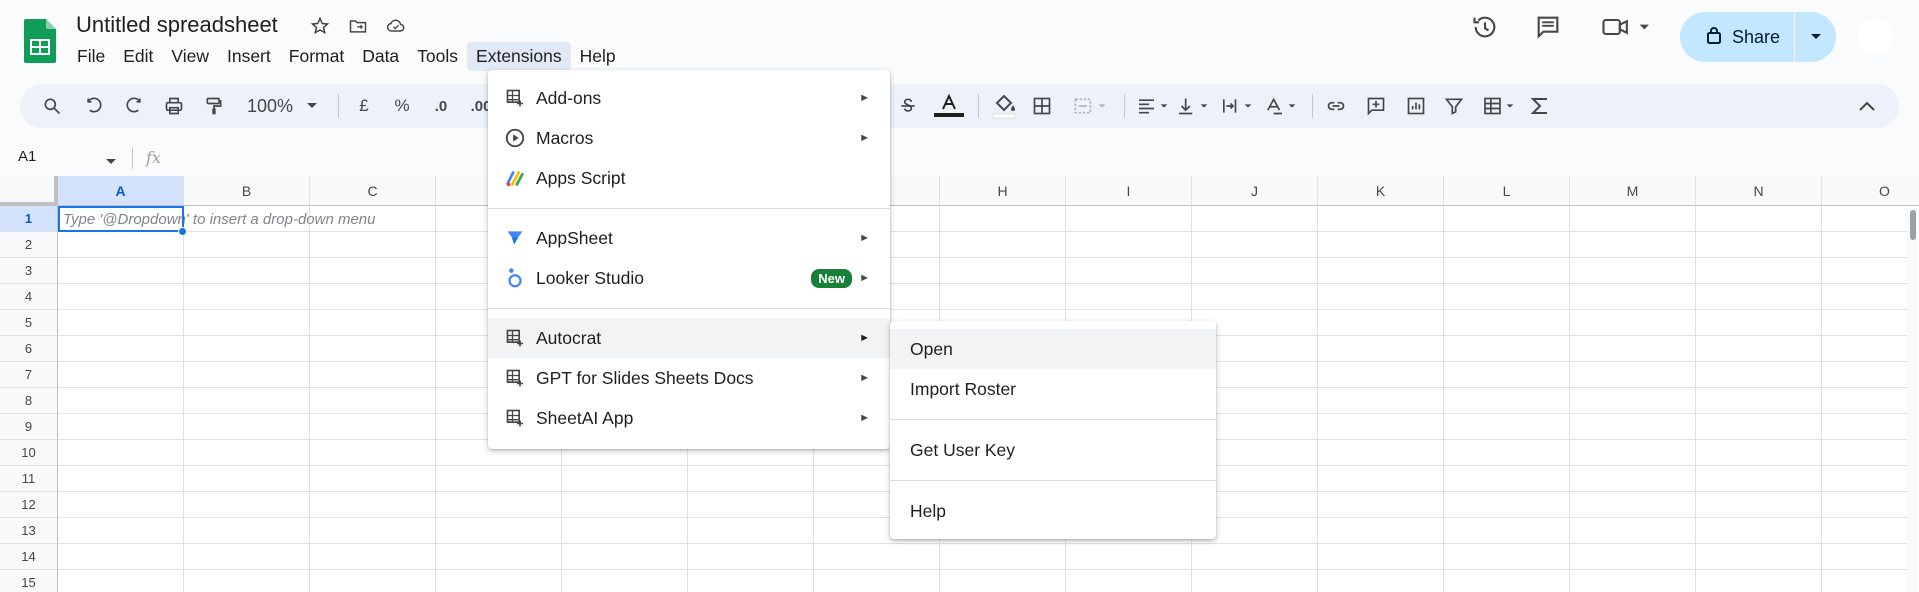 The height and width of the screenshot is (592, 1919). Describe the element at coordinates (1628, 27) in the screenshot. I see `meet-icon` at that location.